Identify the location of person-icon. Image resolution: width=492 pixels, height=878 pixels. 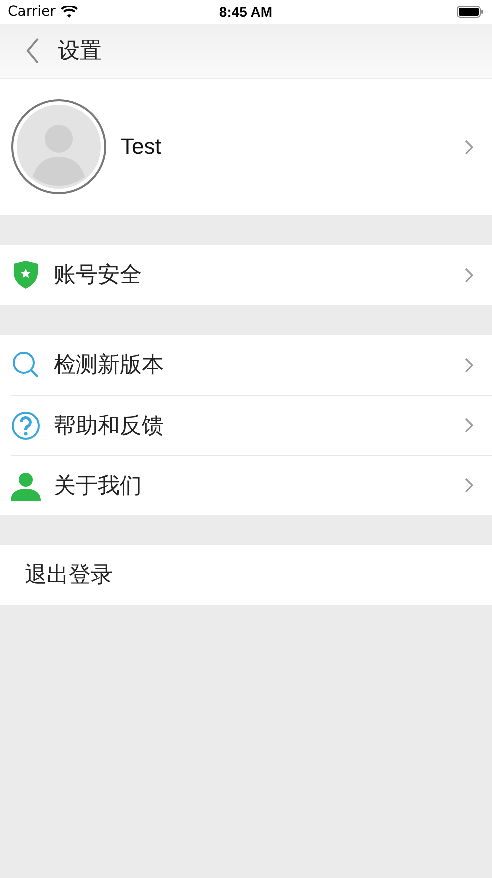
(26, 485).